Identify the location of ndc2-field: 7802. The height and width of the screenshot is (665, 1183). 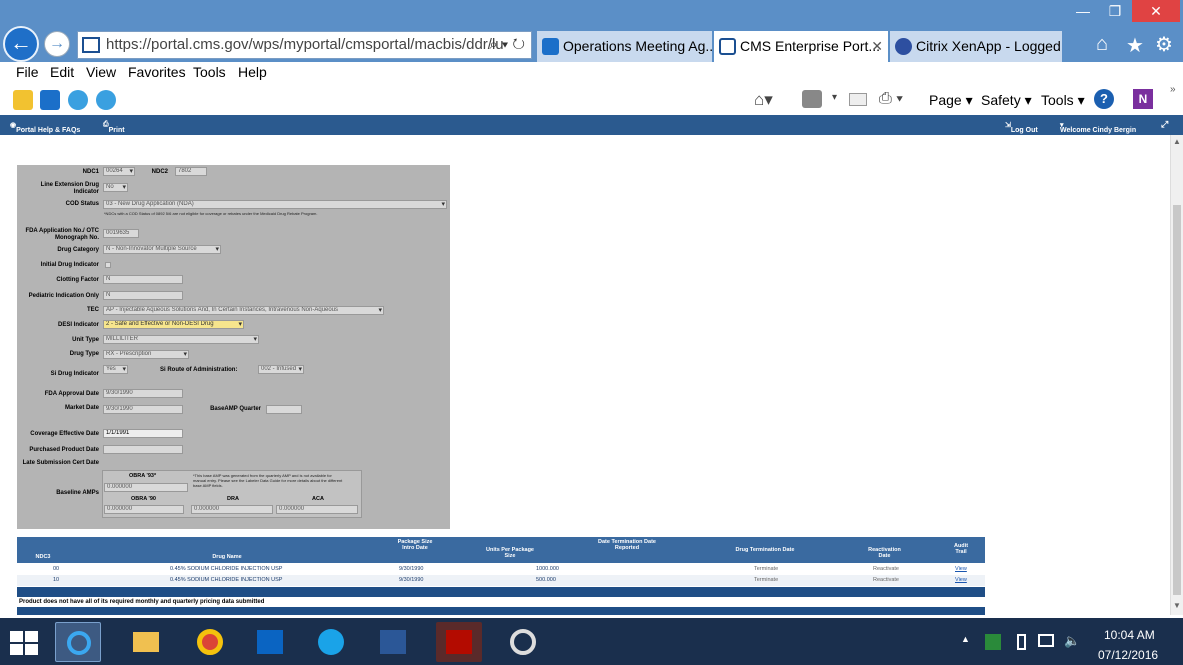
(191, 171).